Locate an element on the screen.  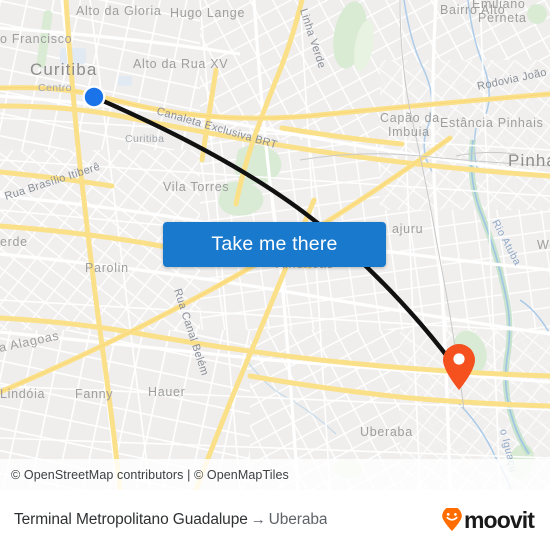
arrow-right-icon: → is located at coordinates (258, 519).